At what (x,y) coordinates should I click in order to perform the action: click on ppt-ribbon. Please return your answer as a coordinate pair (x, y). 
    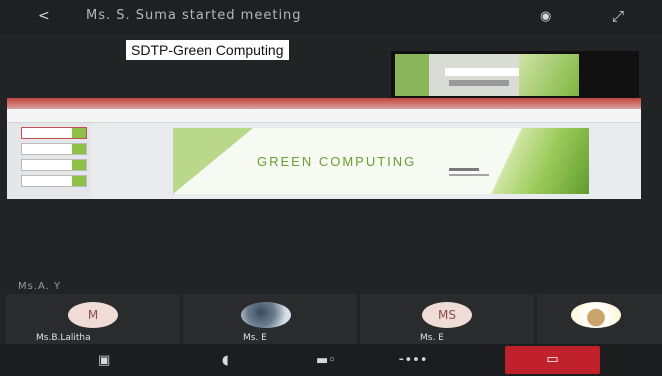
    Looking at the image, I should click on (324, 103).